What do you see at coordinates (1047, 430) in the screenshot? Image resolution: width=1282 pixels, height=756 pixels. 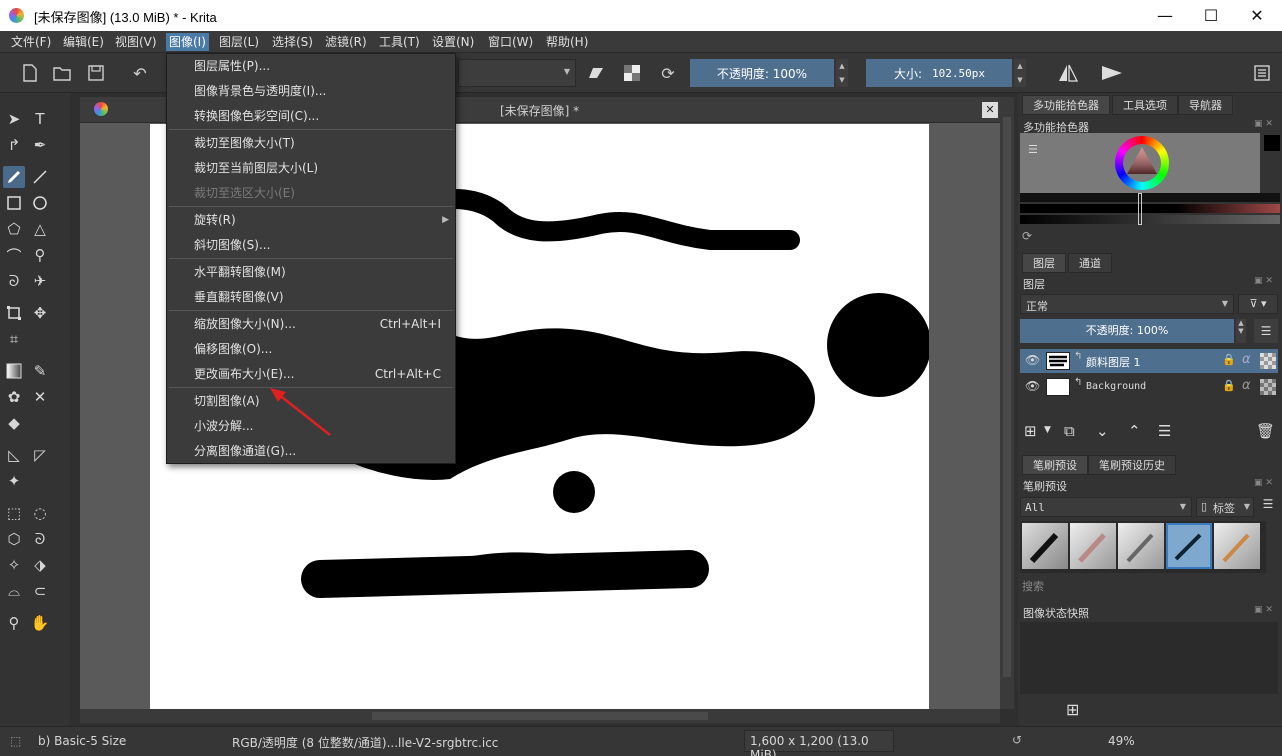 I see `add-layer-menu-icon: ▼` at bounding box center [1047, 430].